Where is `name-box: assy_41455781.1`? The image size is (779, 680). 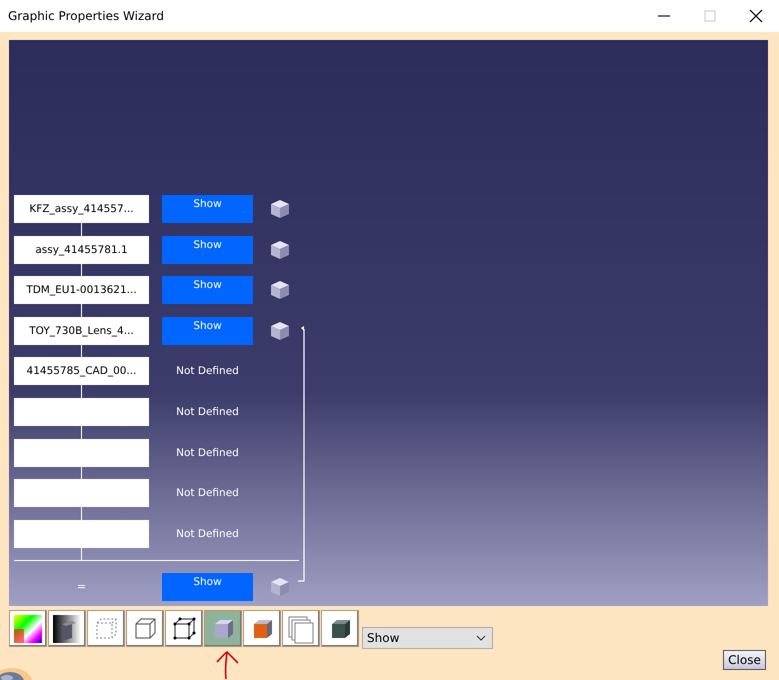
name-box: assy_41455781.1 is located at coordinates (81, 250).